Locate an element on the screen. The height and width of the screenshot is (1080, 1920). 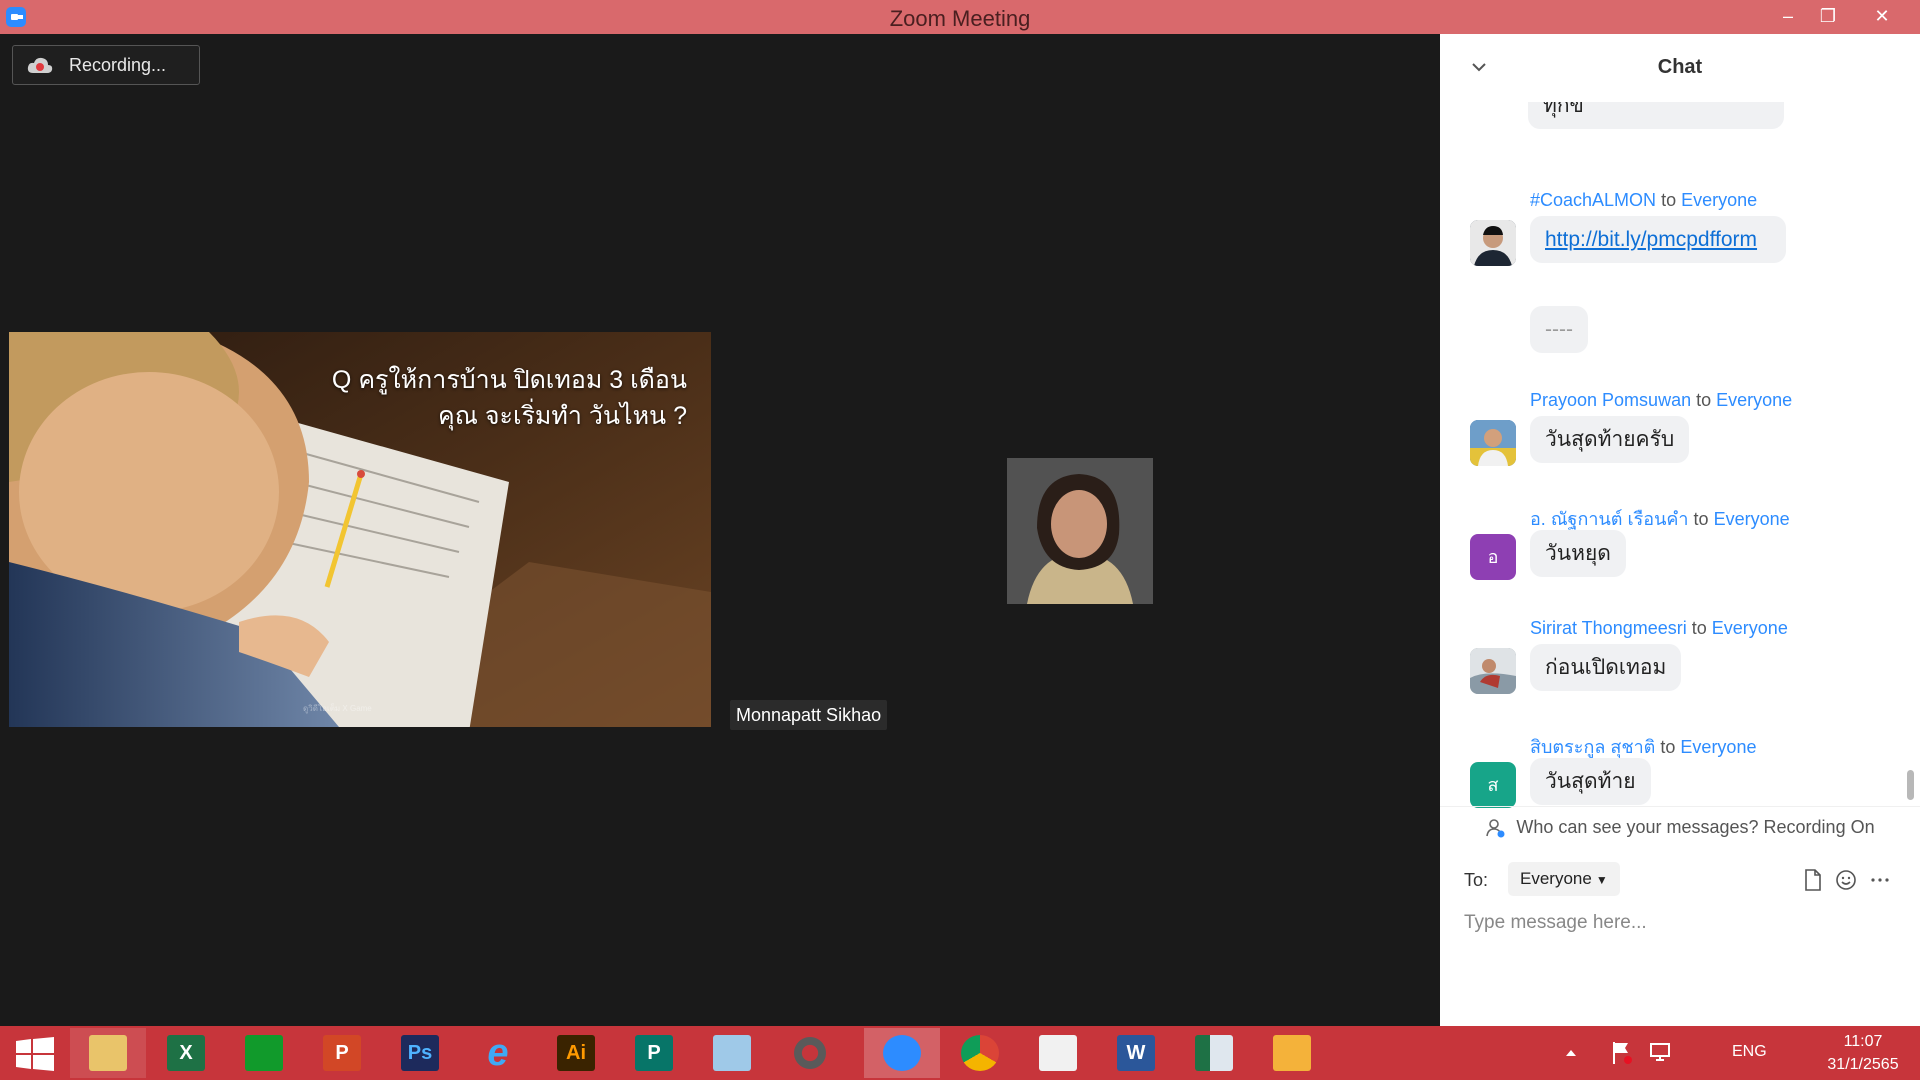
chat-scrollbar is located at coordinates (1910, 472).